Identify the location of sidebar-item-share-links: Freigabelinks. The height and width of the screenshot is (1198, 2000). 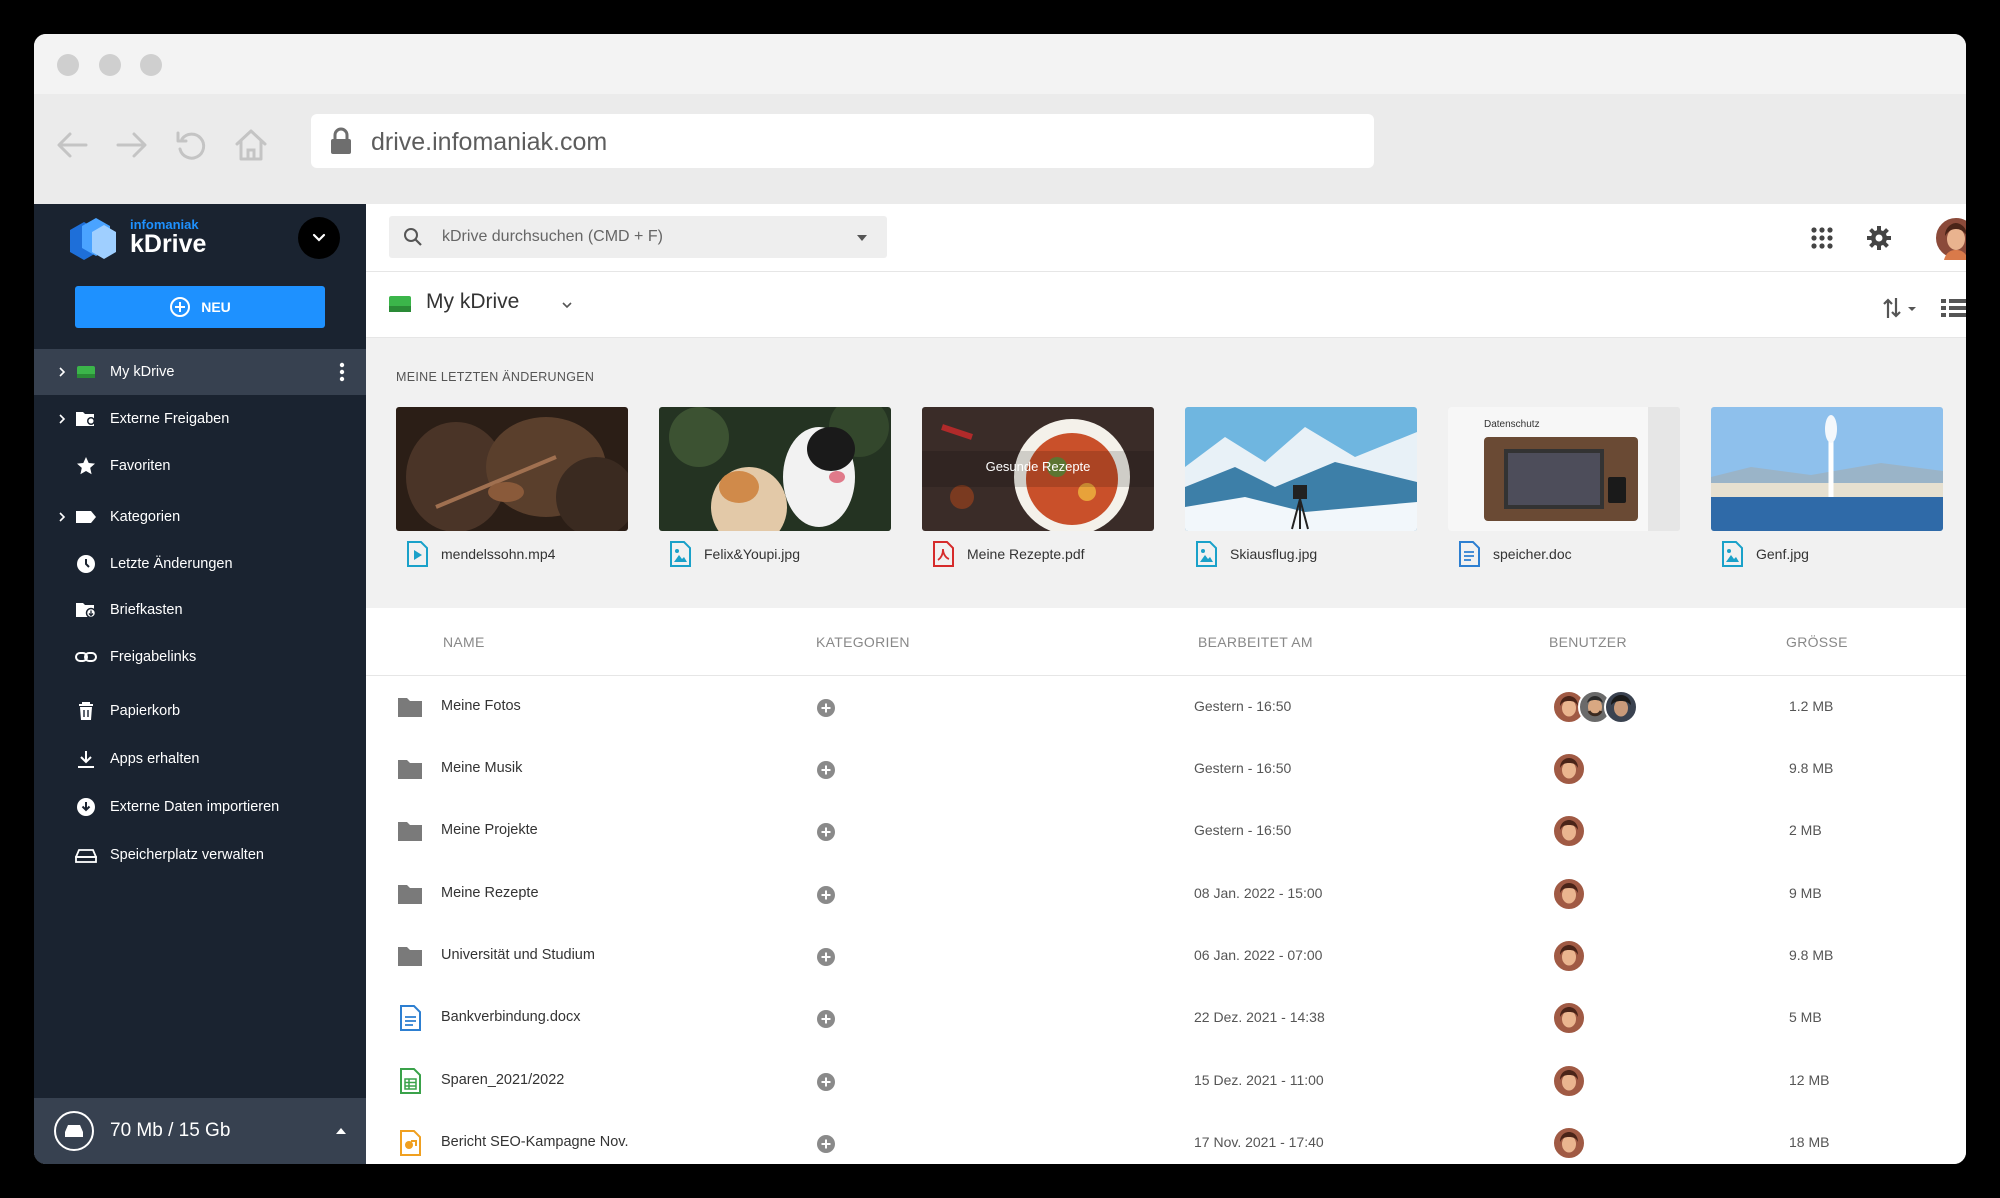
(200, 657).